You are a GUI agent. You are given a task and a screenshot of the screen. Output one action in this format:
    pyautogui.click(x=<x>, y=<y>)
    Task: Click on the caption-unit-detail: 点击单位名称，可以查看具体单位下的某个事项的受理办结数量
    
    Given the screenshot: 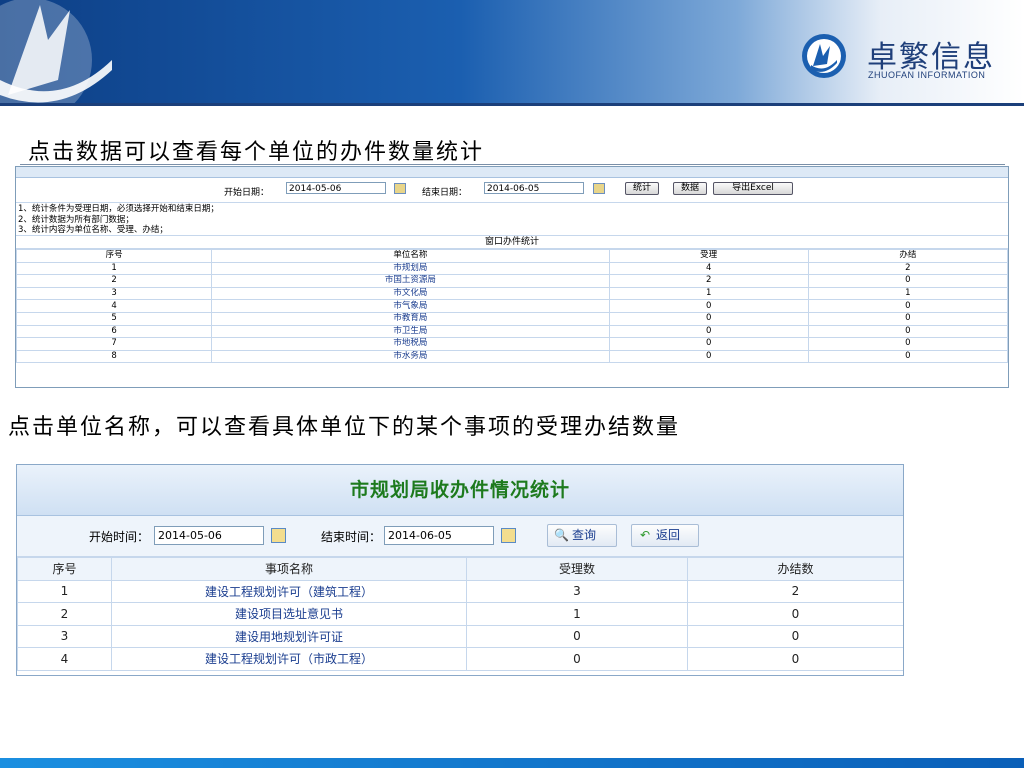 What is the action you would take?
    pyautogui.click(x=344, y=427)
    